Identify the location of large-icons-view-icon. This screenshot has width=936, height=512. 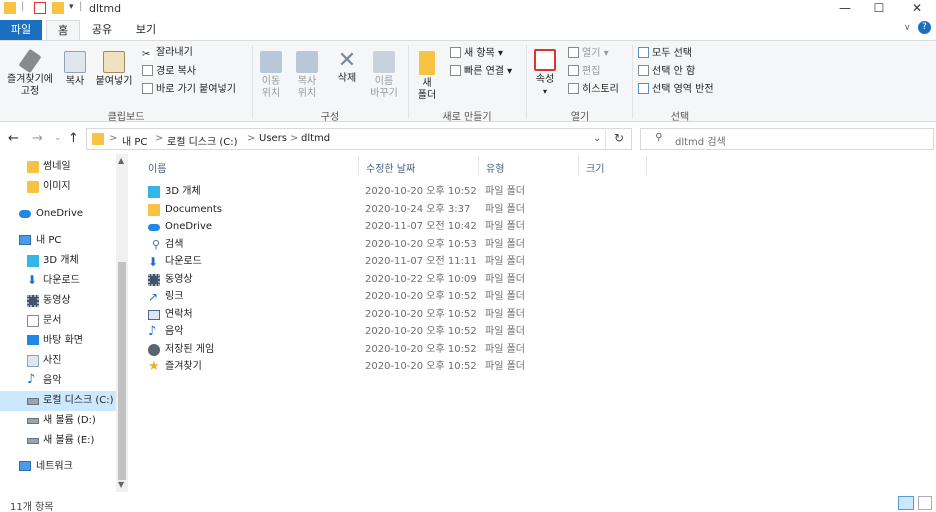
(925, 503).